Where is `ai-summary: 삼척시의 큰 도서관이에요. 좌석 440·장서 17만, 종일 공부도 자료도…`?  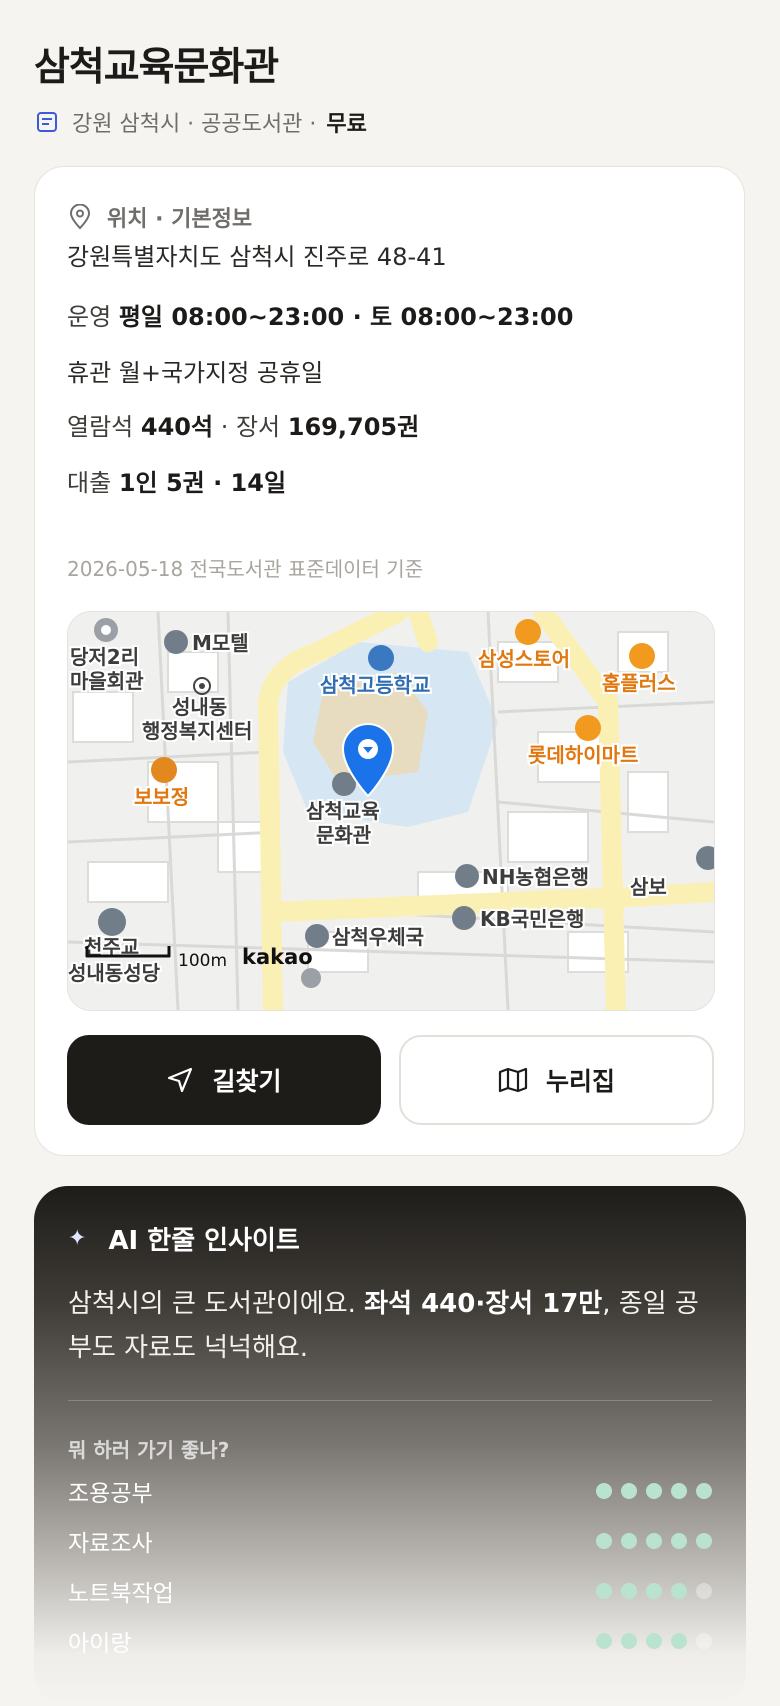 ai-summary: 삼척시의 큰 도서관이에요. 좌석 440·장서 17만, 종일 공부도 자료도… is located at coordinates (388, 1326).